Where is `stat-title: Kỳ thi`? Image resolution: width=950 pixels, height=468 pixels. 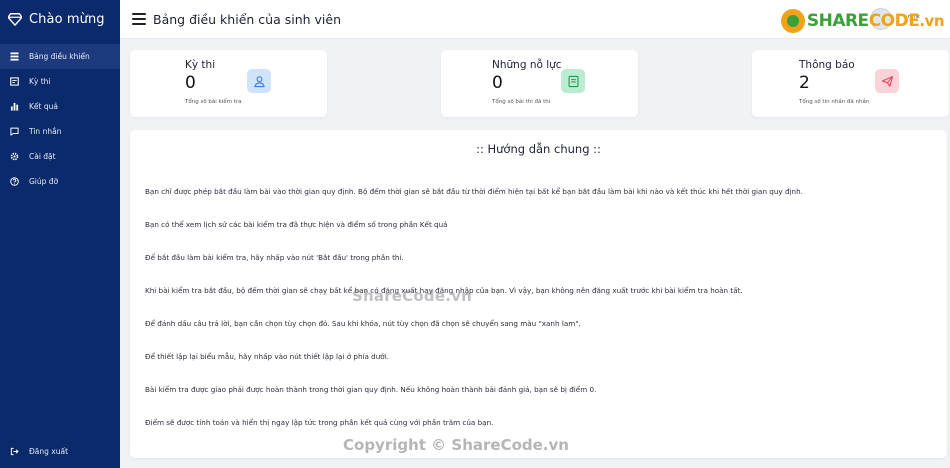 stat-title: Kỳ thi is located at coordinates (200, 65).